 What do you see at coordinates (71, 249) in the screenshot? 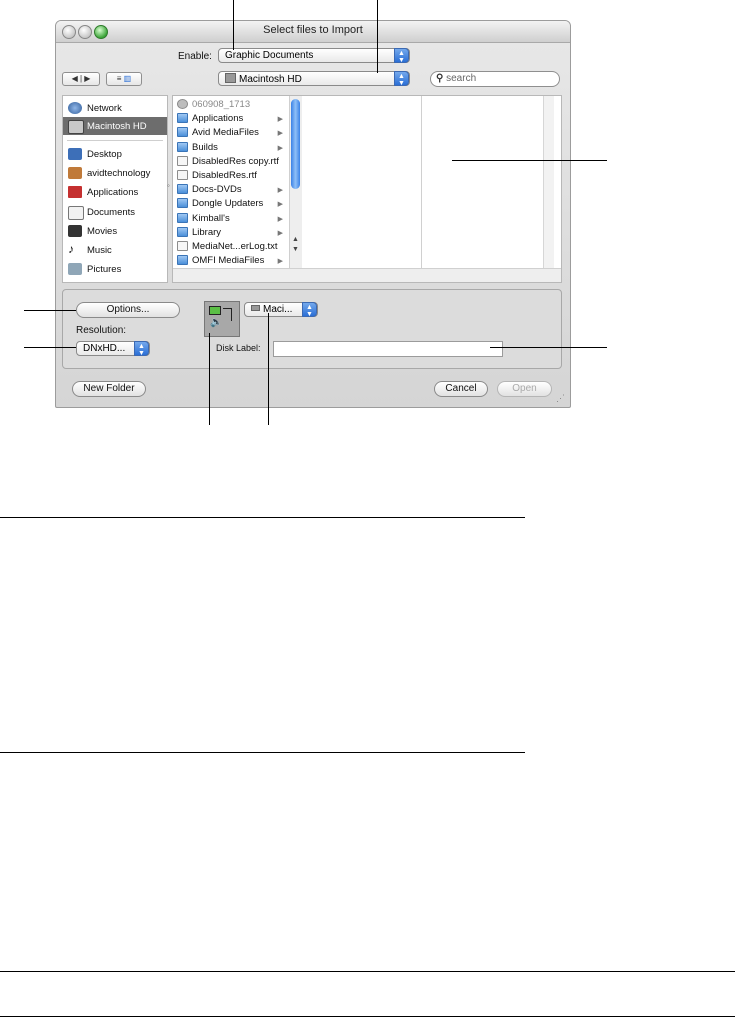
I see `music-icon: ♪` at bounding box center [71, 249].